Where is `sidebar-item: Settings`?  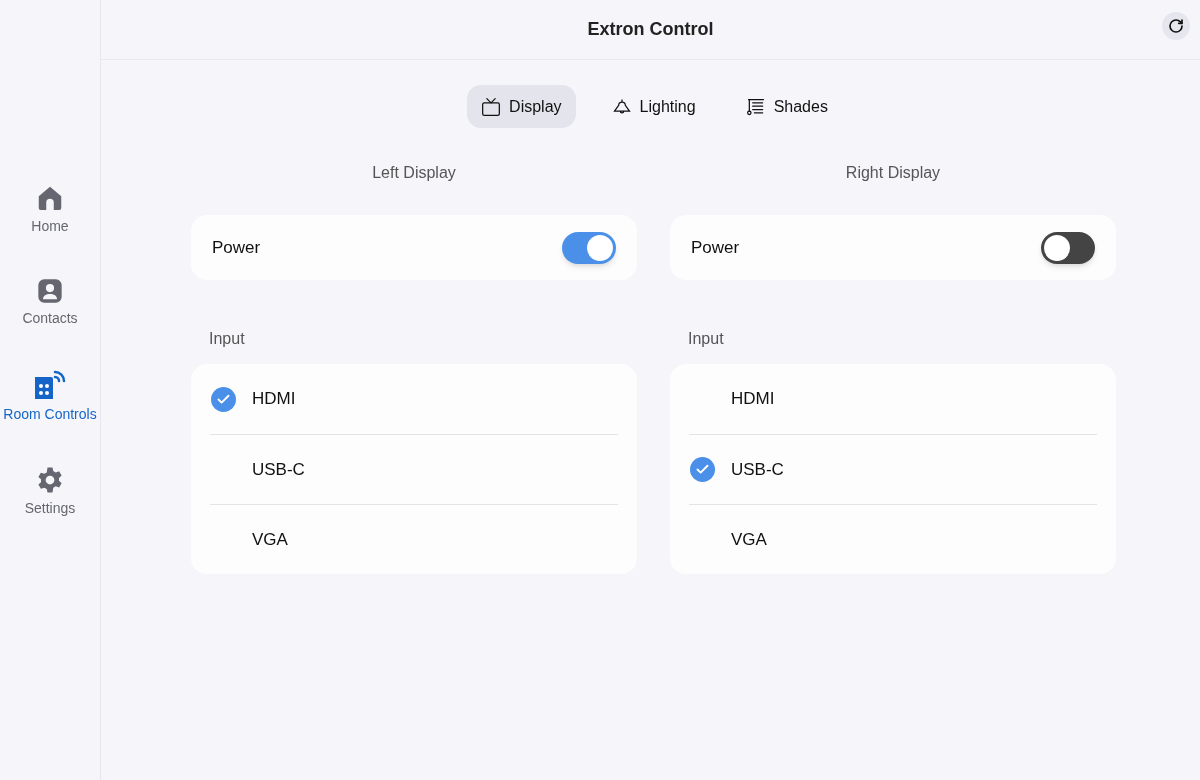
sidebar-item: Settings is located at coordinates (50, 492).